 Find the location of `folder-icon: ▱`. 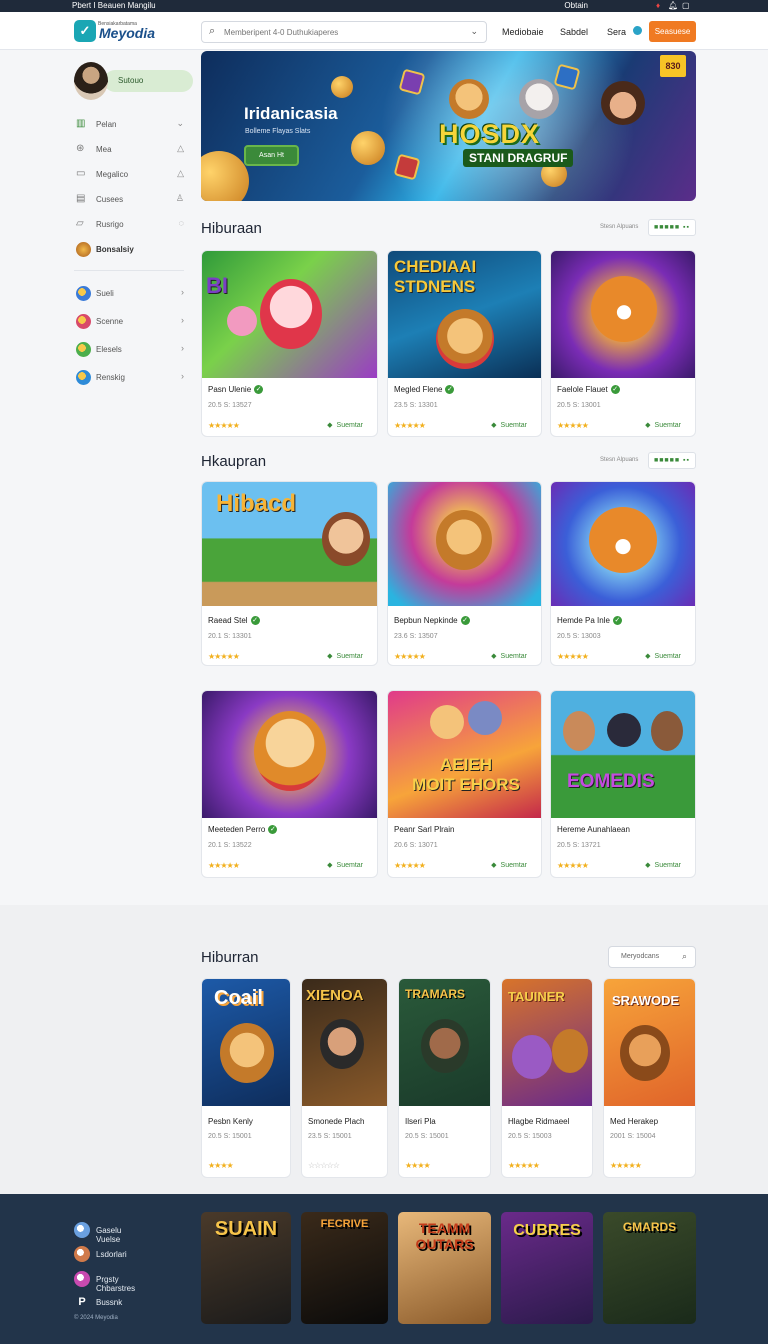

folder-icon: ▱ is located at coordinates (80, 223).